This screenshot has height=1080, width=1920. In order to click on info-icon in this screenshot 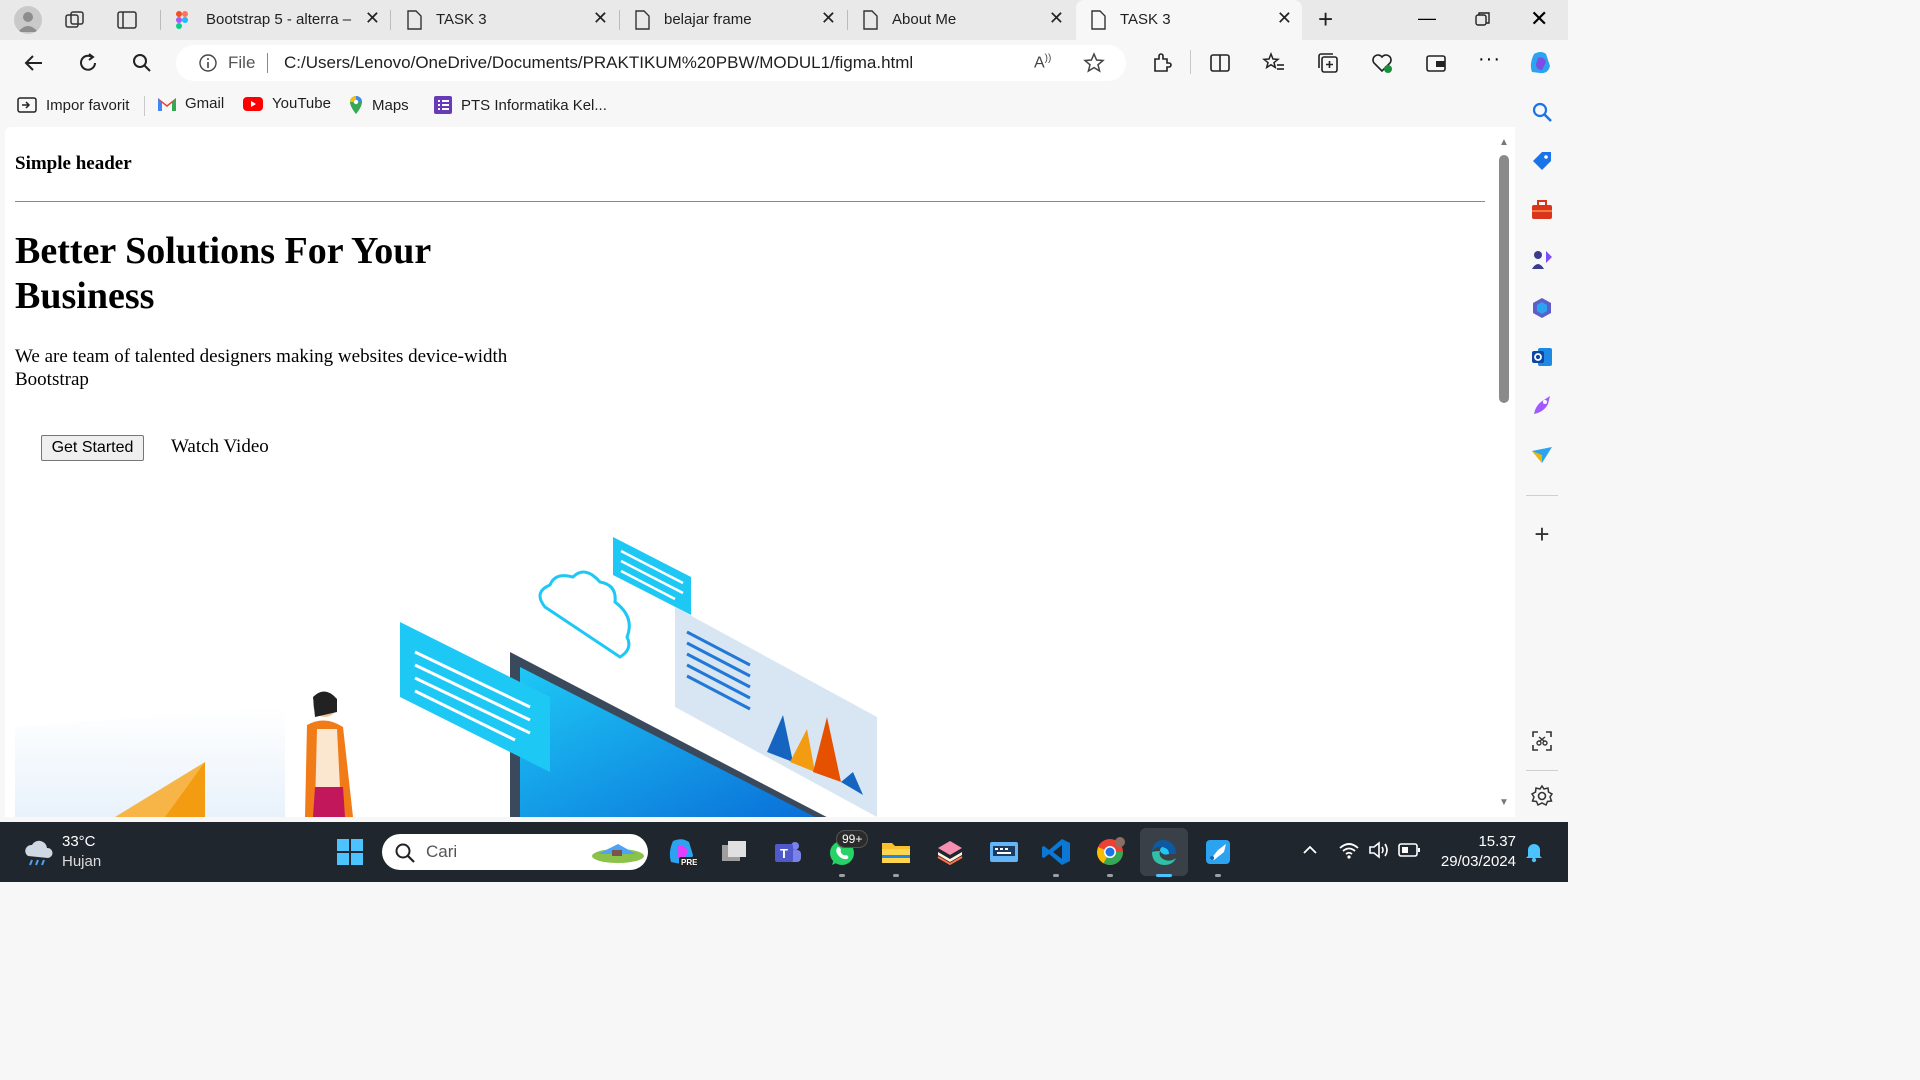, I will do `click(208, 63)`.